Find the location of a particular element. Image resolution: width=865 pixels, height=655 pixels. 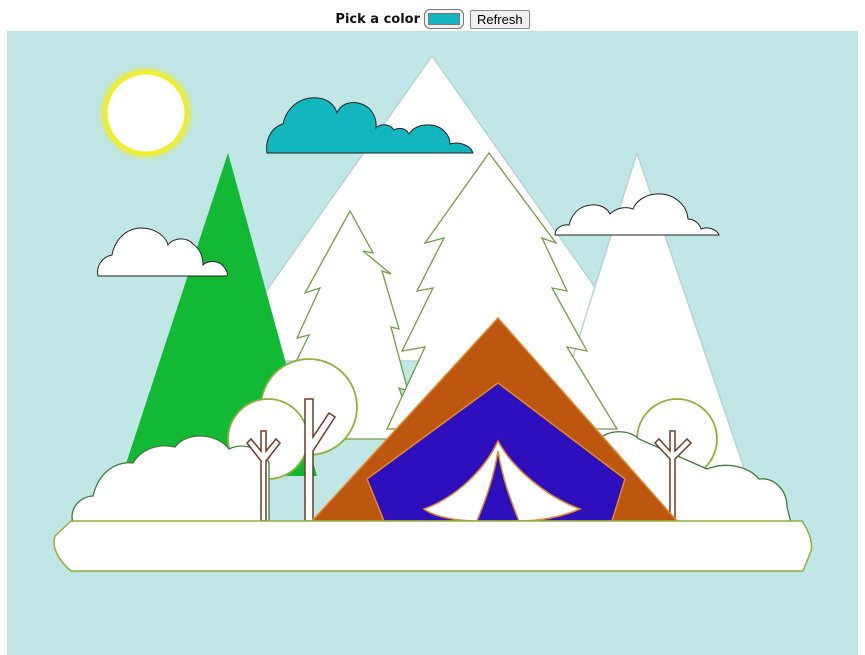

ground is located at coordinates (433, 546).